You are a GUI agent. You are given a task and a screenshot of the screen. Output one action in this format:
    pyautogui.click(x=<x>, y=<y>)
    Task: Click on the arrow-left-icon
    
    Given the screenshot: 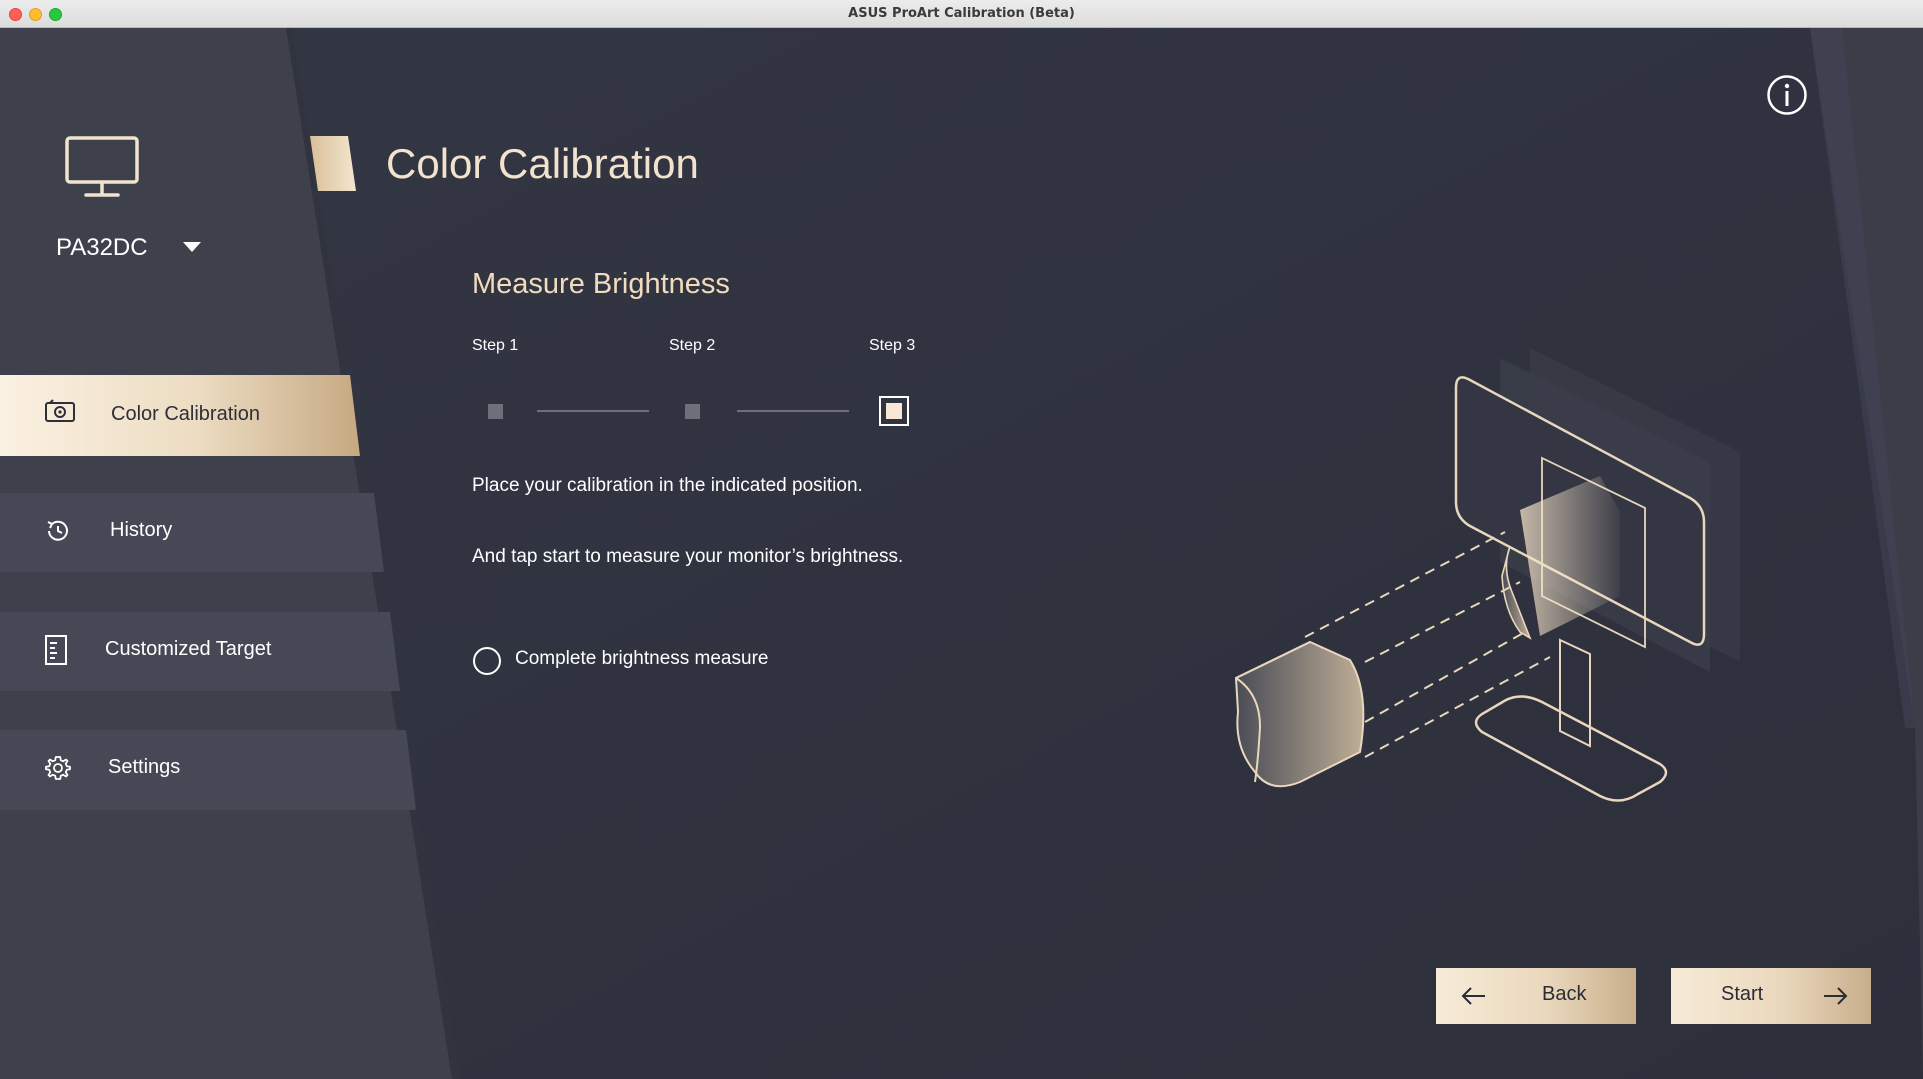 What is the action you would take?
    pyautogui.click(x=1473, y=996)
    